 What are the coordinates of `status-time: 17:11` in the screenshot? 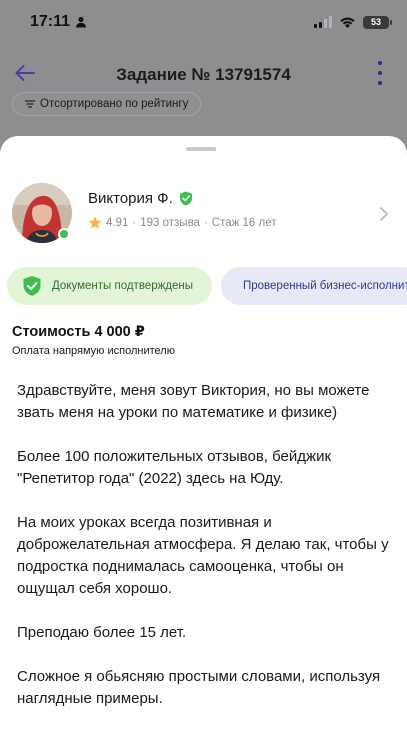 It's located at (58, 22).